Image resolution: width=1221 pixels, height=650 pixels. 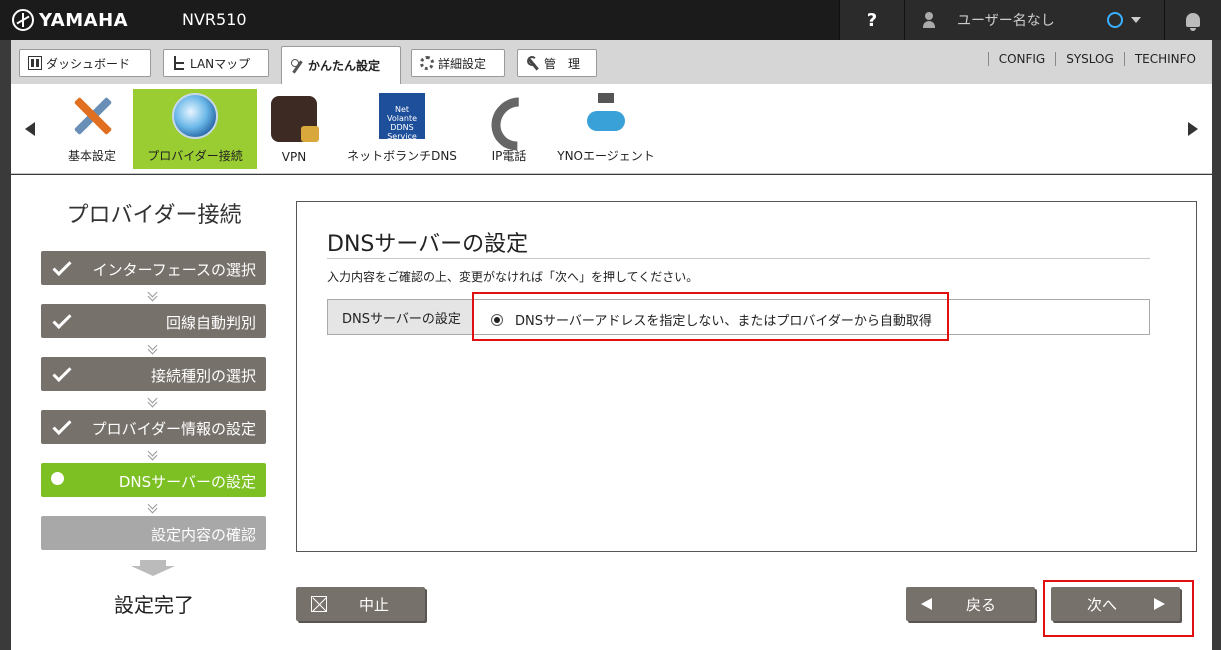 What do you see at coordinates (1021, 59) in the screenshot?
I see `config-link: CONFIG` at bounding box center [1021, 59].